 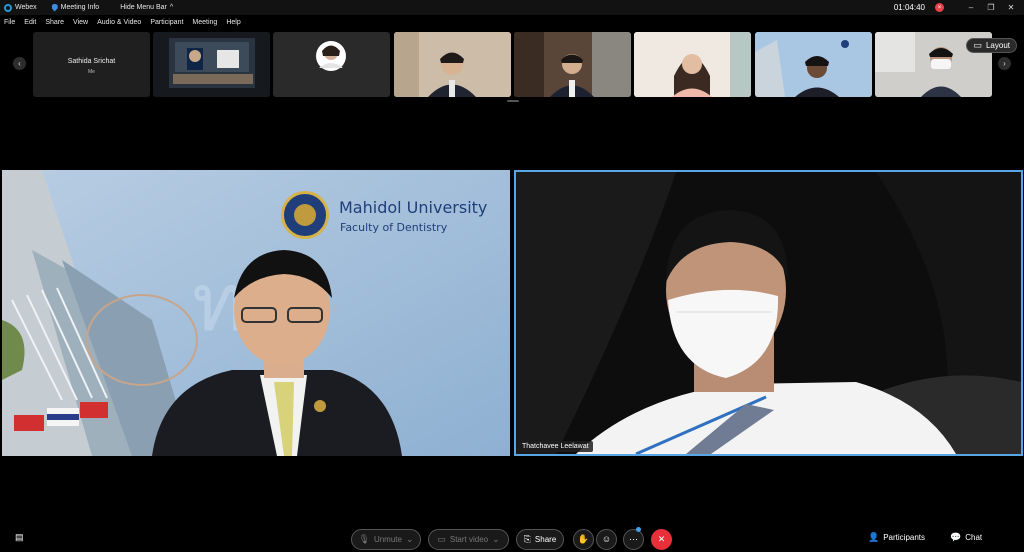 I want to click on video-off-icon: ▭, so click(x=441, y=539).